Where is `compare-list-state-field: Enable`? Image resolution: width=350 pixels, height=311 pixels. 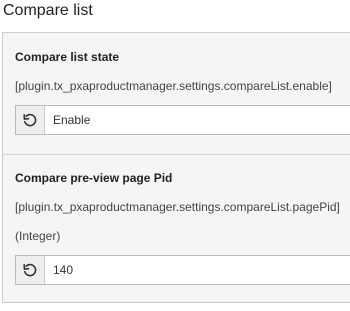 compare-list-state-field: Enable is located at coordinates (182, 120).